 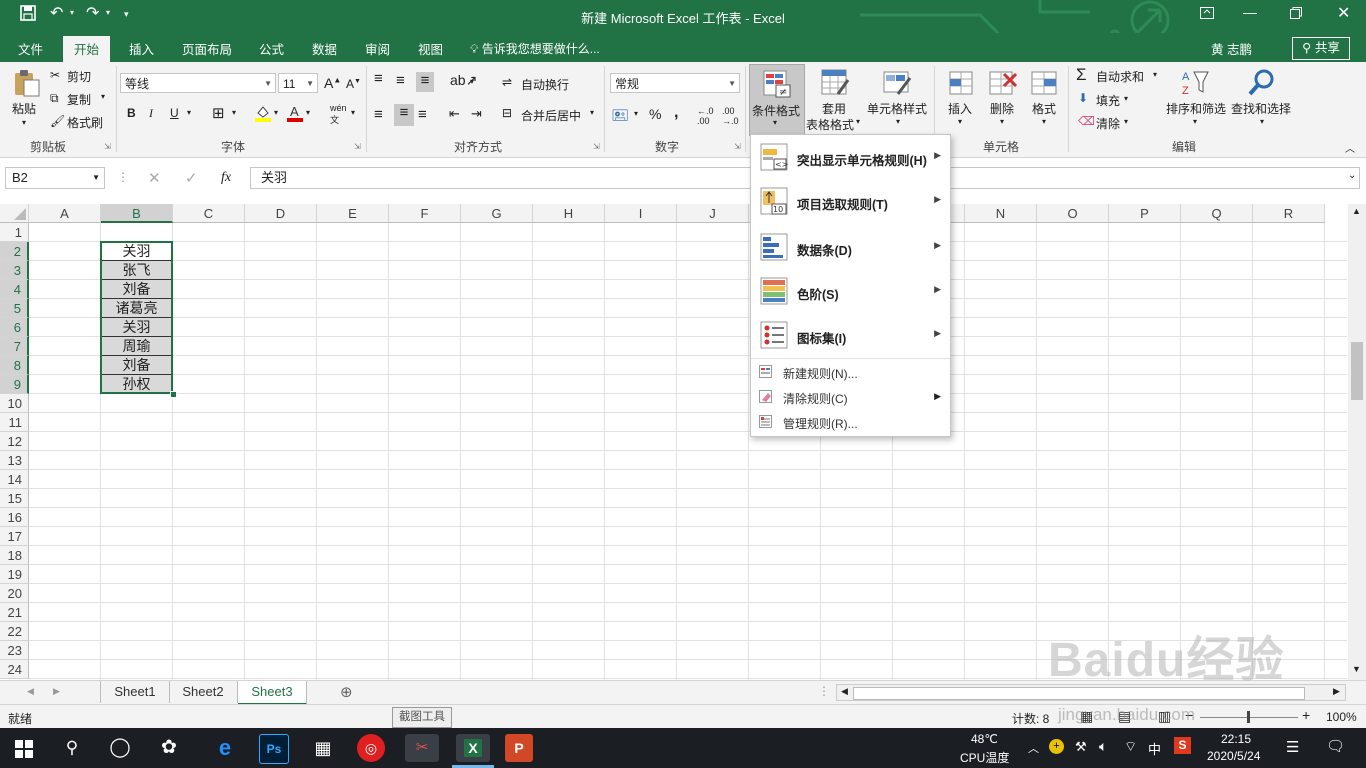 What do you see at coordinates (1003, 83) in the screenshot?
I see `delete-cells-icon` at bounding box center [1003, 83].